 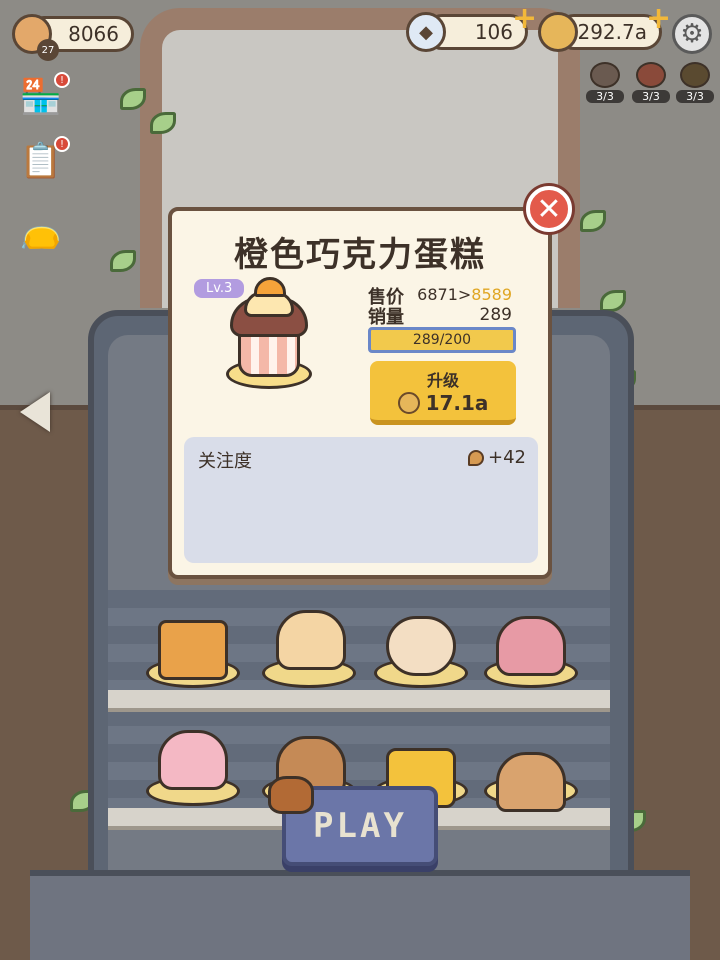 I want to click on upgrade-label: 升级, so click(x=442, y=380).